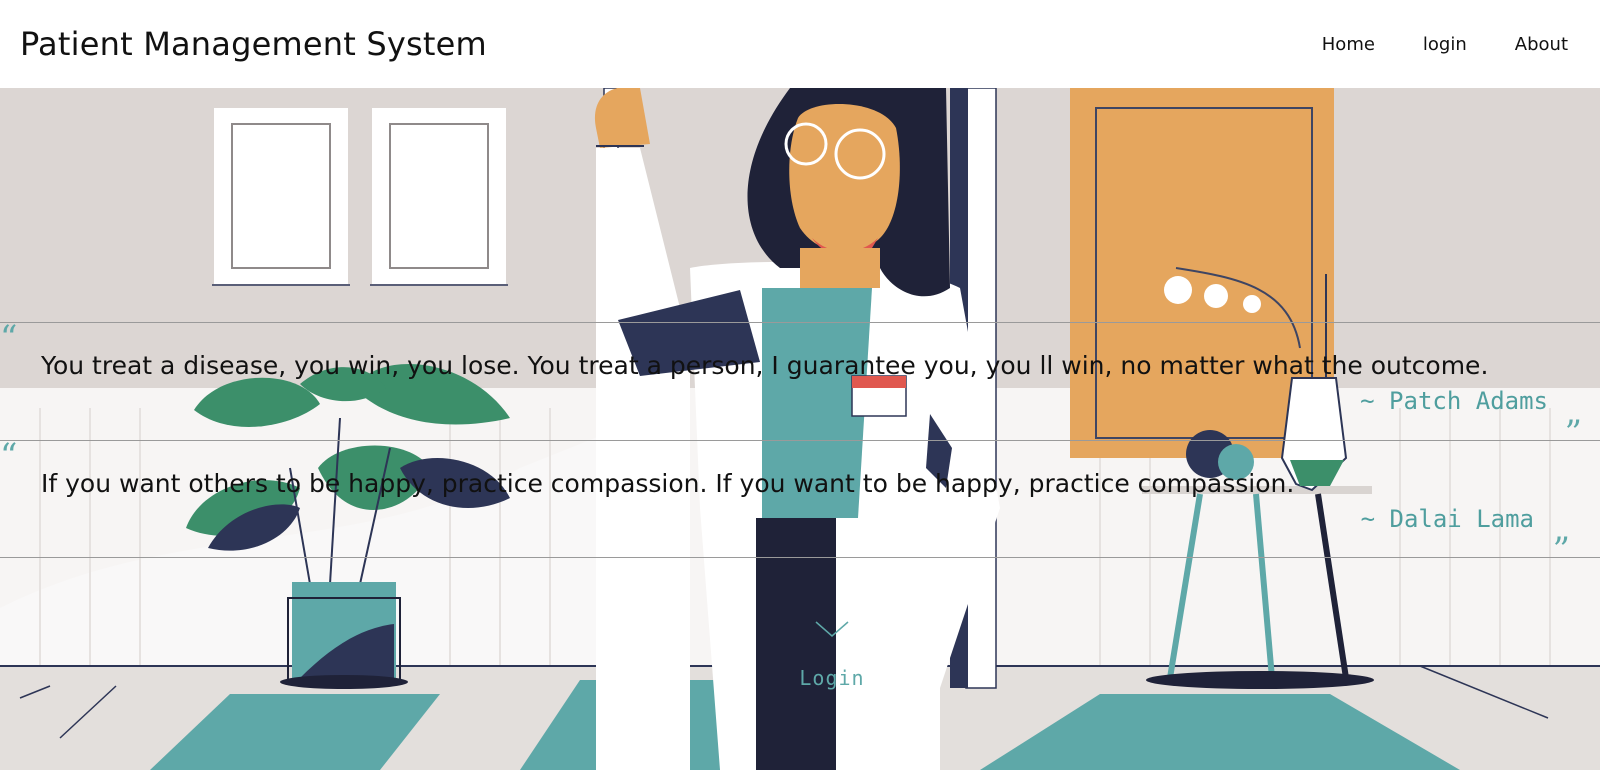 This screenshot has width=1600, height=770. Describe the element at coordinates (1348, 44) in the screenshot. I see `nav-home-link: Home` at that location.